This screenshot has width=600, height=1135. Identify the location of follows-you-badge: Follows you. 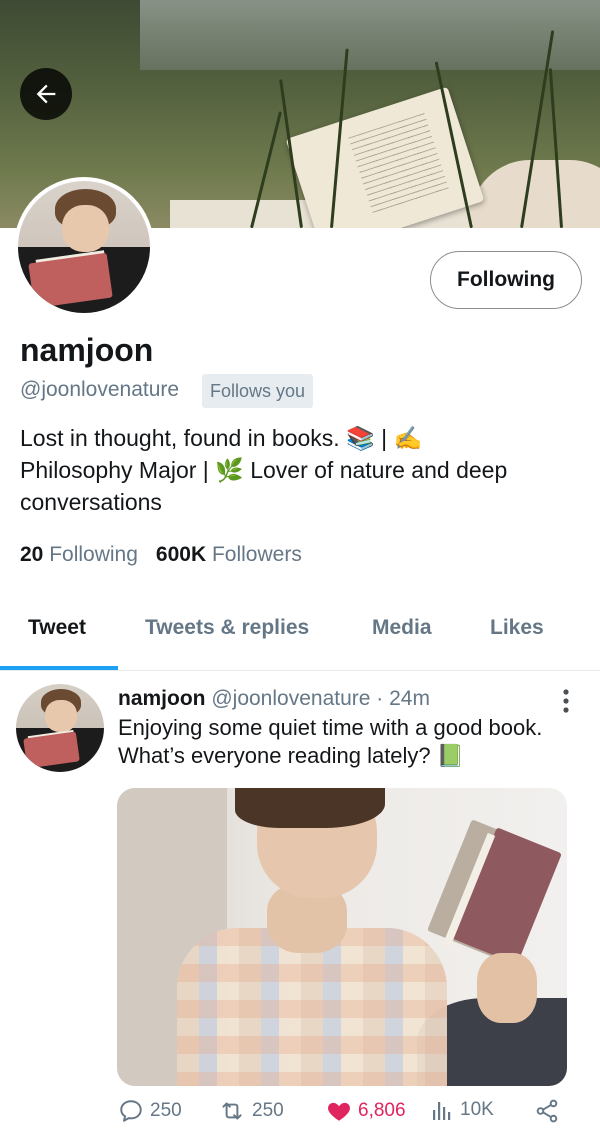
(258, 391).